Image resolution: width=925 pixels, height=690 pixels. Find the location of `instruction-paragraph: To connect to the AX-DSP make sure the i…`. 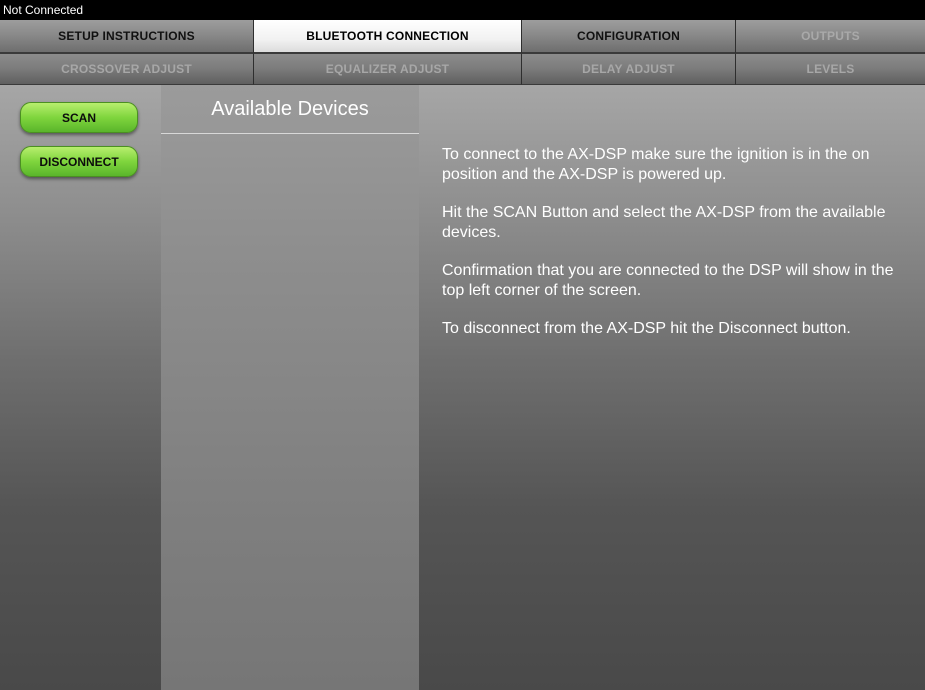

instruction-paragraph: To connect to the AX-DSP make sure the i… is located at coordinates (656, 164).